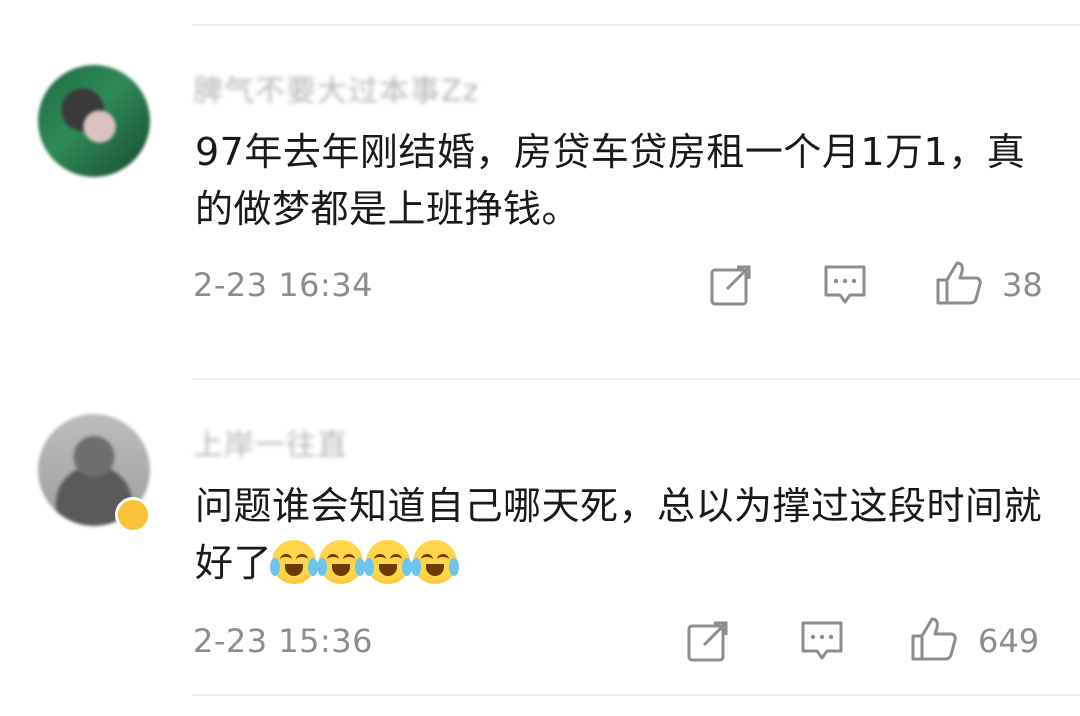 The image size is (1080, 716). I want to click on username: 上岸一往直, so click(270, 441).